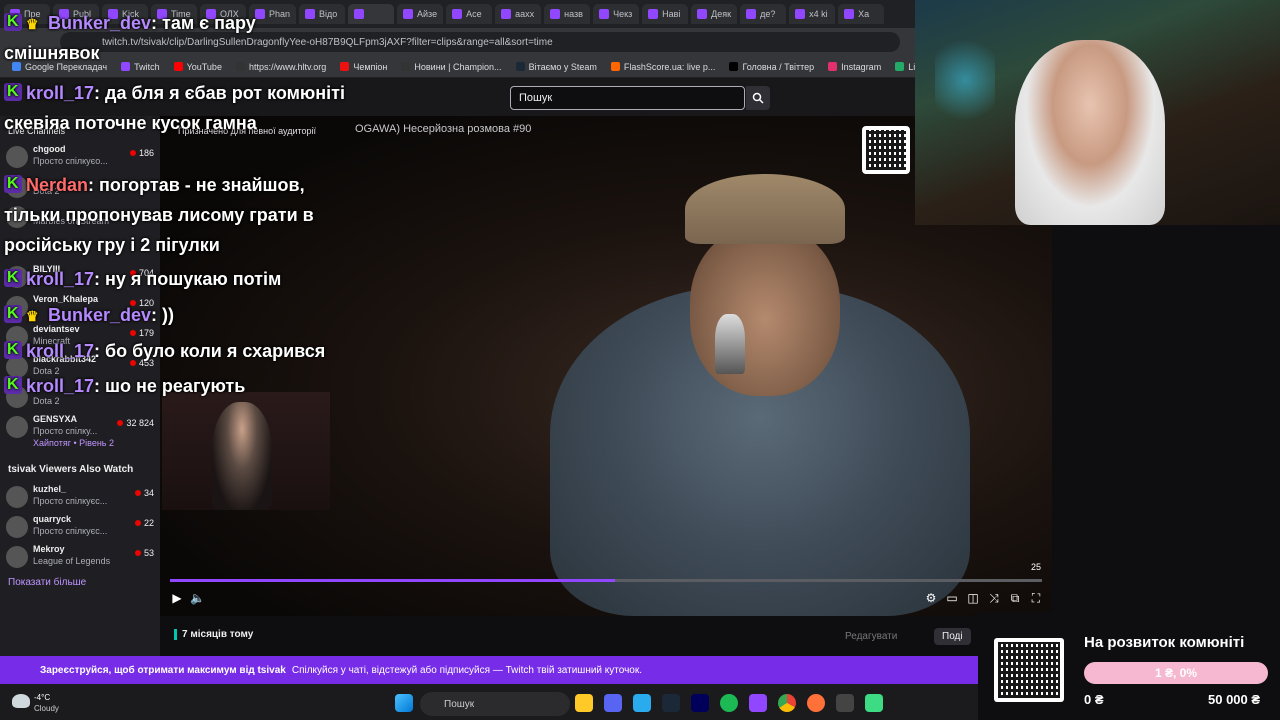 Image resolution: width=1280 pixels, height=720 pixels. Describe the element at coordinates (765, 209) in the screenshot. I see `speaker-cap` at that location.